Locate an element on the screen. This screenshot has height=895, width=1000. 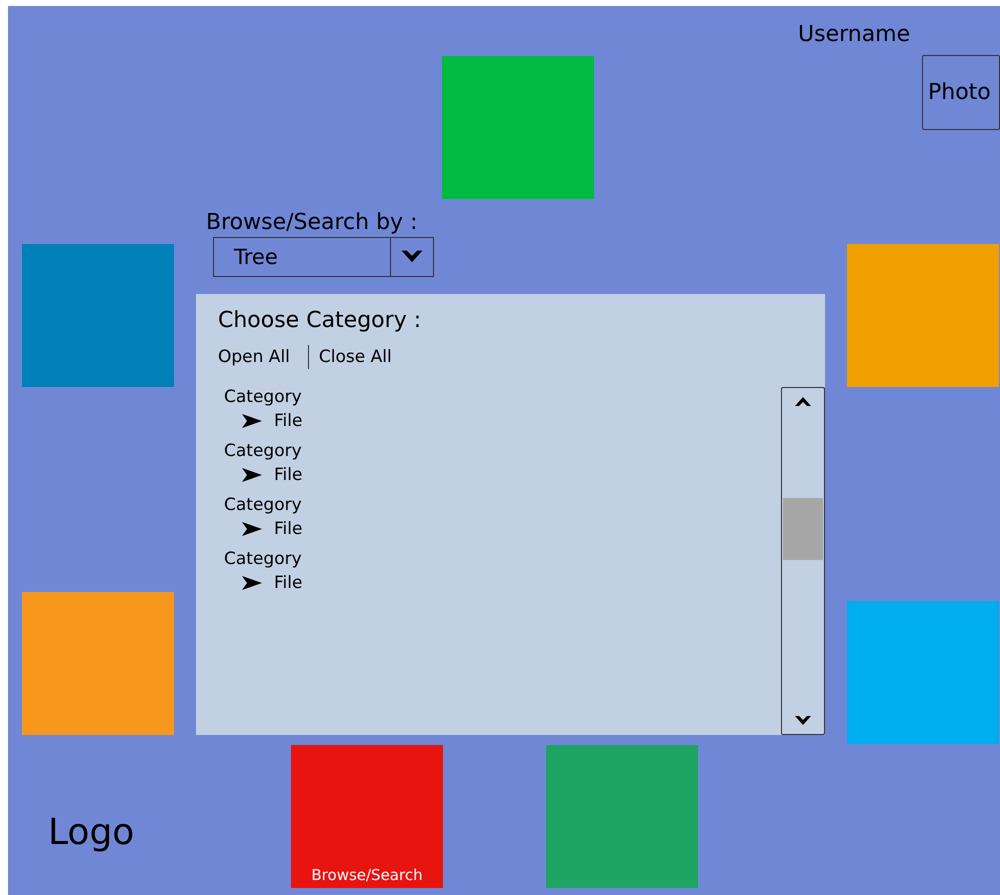
username: Username is located at coordinates (854, 34).